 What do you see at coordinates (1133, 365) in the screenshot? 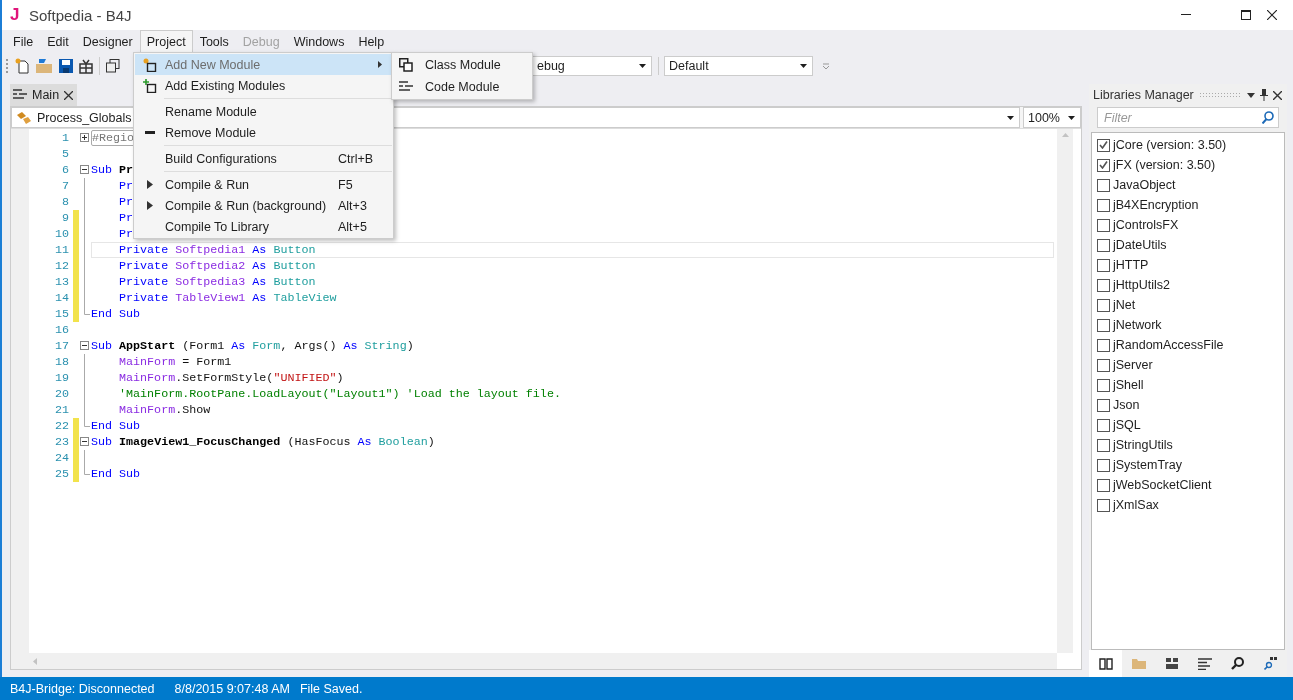
I see `library-name: jServer` at bounding box center [1133, 365].